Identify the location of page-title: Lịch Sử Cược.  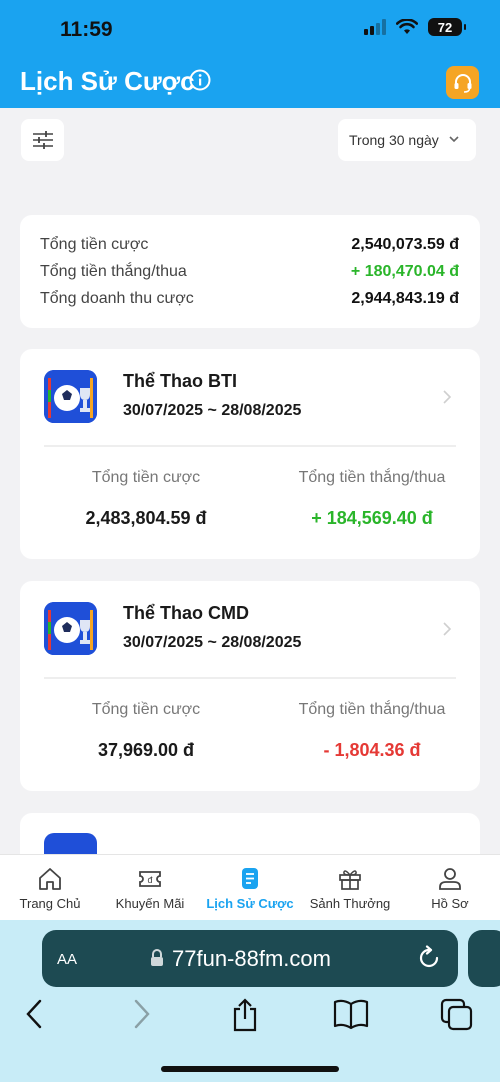
(107, 81).